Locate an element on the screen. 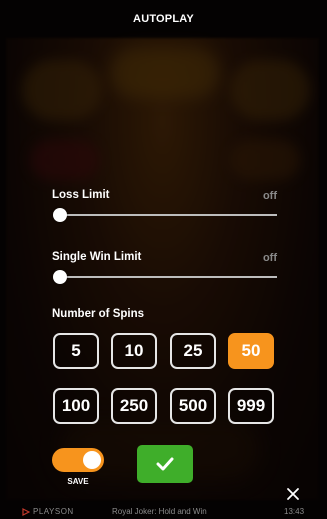 This screenshot has height=519, width=327. brand: PLAYSON is located at coordinates (48, 511).